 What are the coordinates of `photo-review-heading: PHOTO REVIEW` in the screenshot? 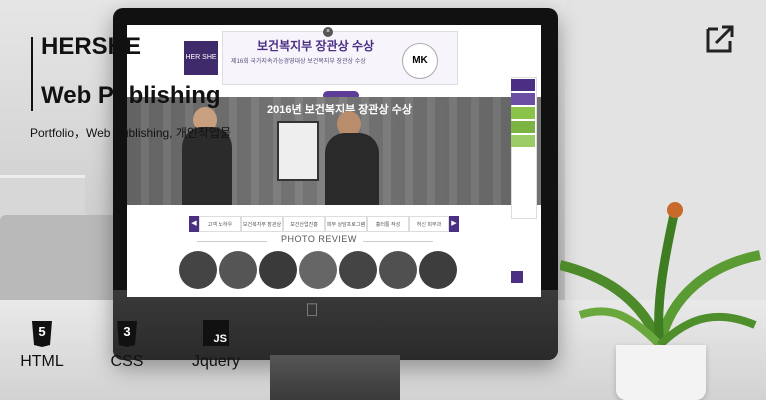 It's located at (319, 239).